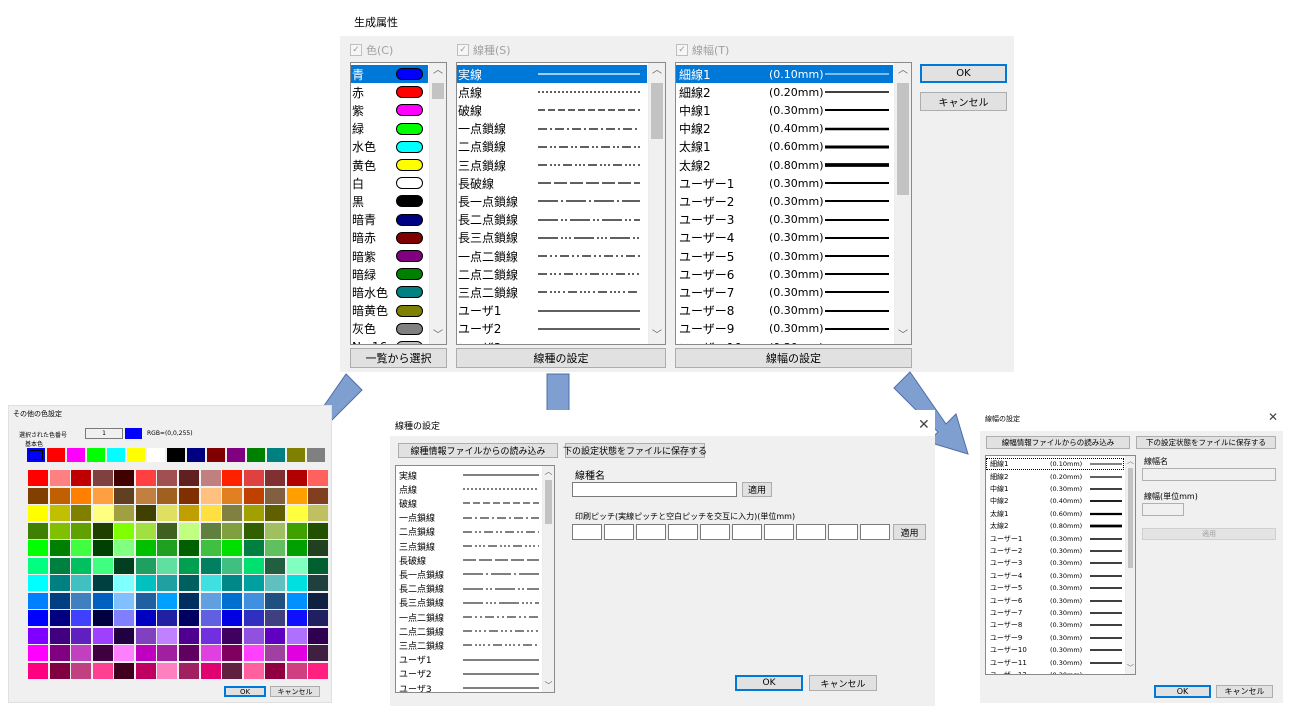 This screenshot has height=717, width=1291. I want to click on linewidth-list-item: ユーザー5 (0.30mm), so click(784, 256).